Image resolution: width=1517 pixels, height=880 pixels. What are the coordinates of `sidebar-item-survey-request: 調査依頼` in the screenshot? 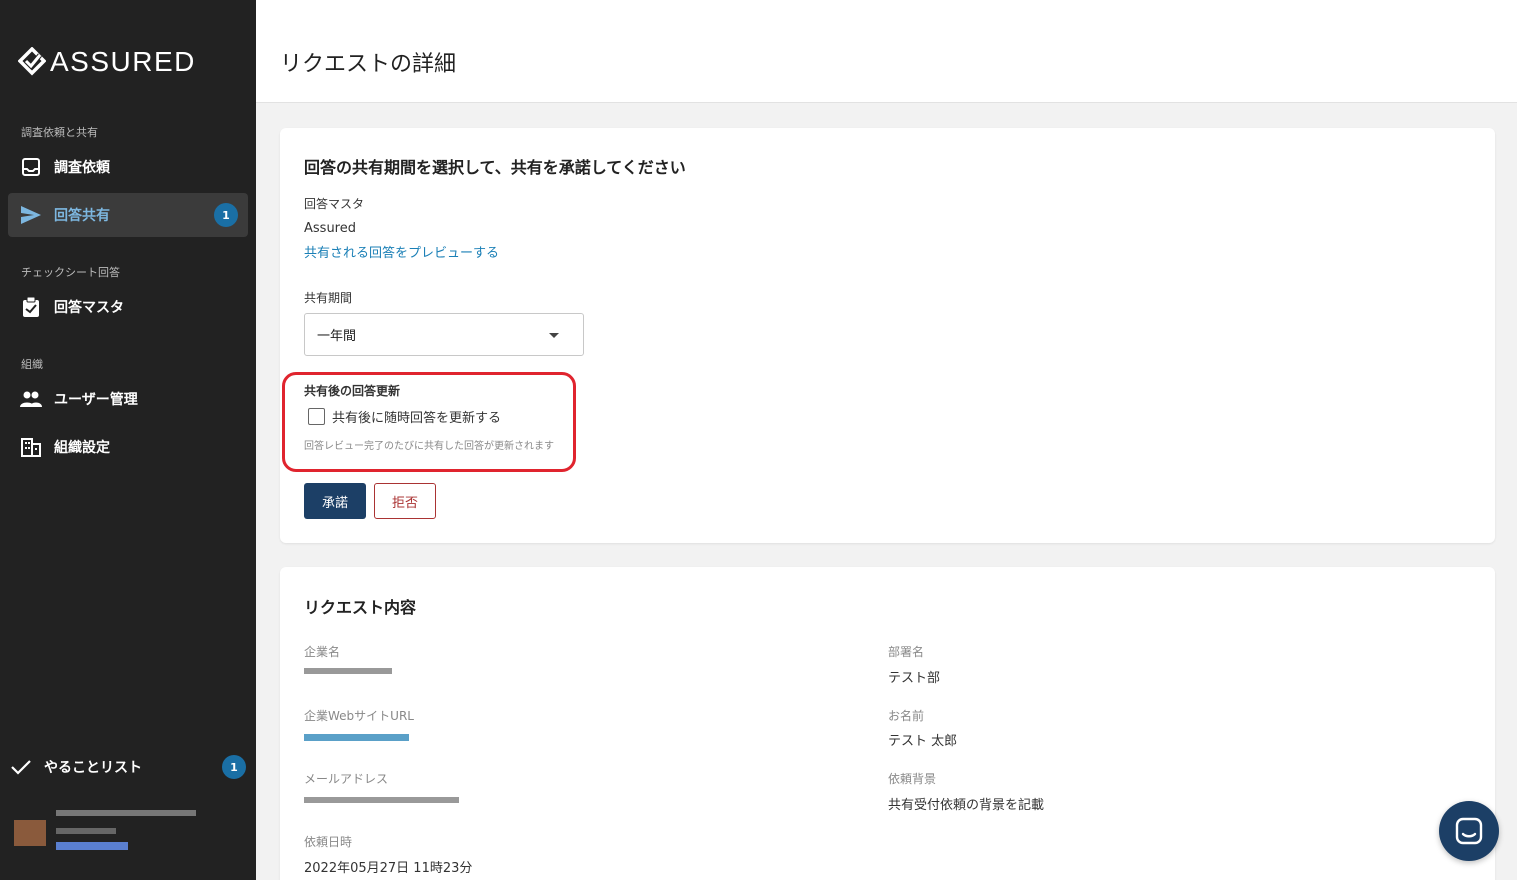 It's located at (128, 167).